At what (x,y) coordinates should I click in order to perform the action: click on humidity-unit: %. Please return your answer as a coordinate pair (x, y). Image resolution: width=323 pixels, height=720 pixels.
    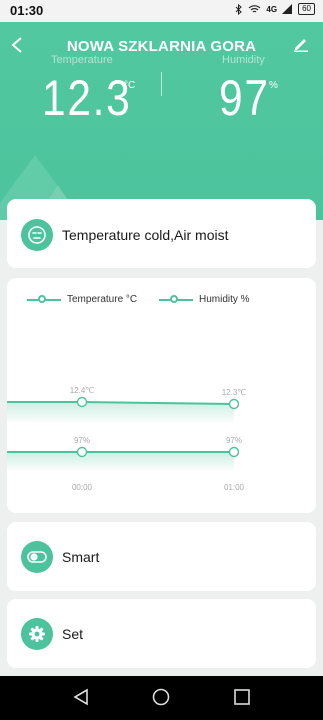
    Looking at the image, I should click on (273, 85).